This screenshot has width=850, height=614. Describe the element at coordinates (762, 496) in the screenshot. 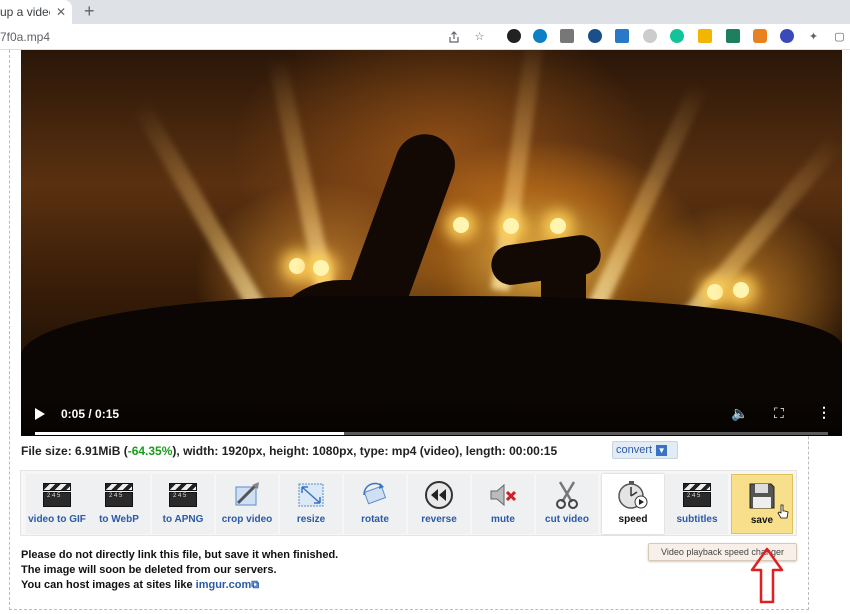

I see `floppy-disk-icon` at that location.